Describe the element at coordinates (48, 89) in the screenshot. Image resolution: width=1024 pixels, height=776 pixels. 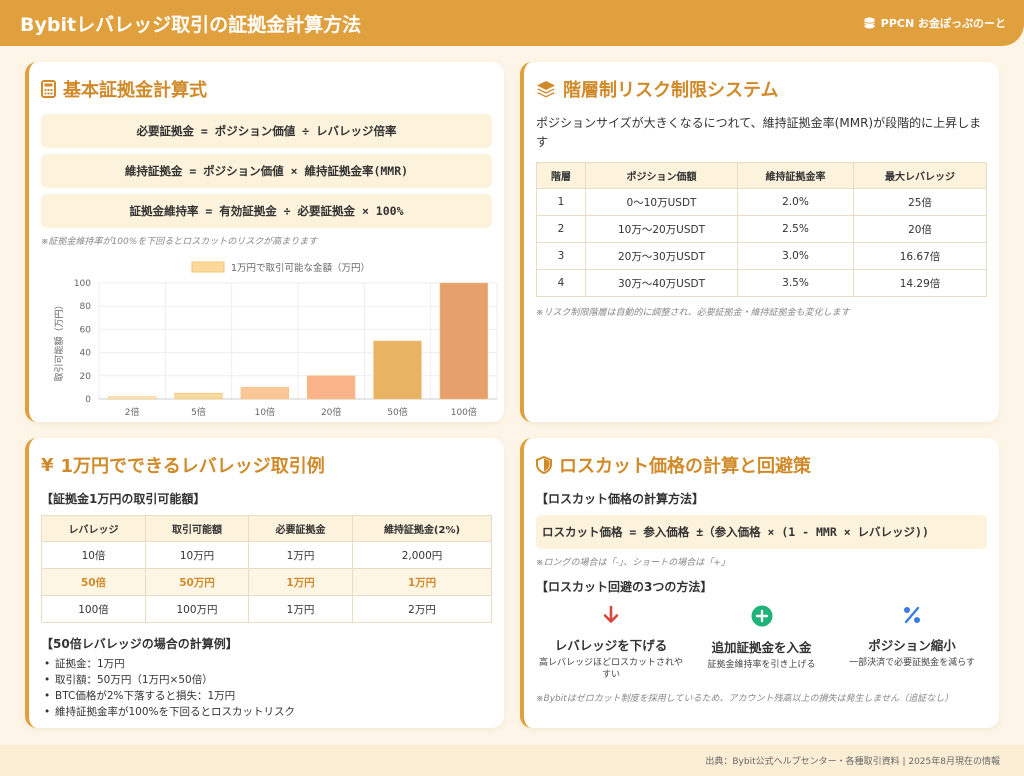
I see `calculator-icon` at that location.